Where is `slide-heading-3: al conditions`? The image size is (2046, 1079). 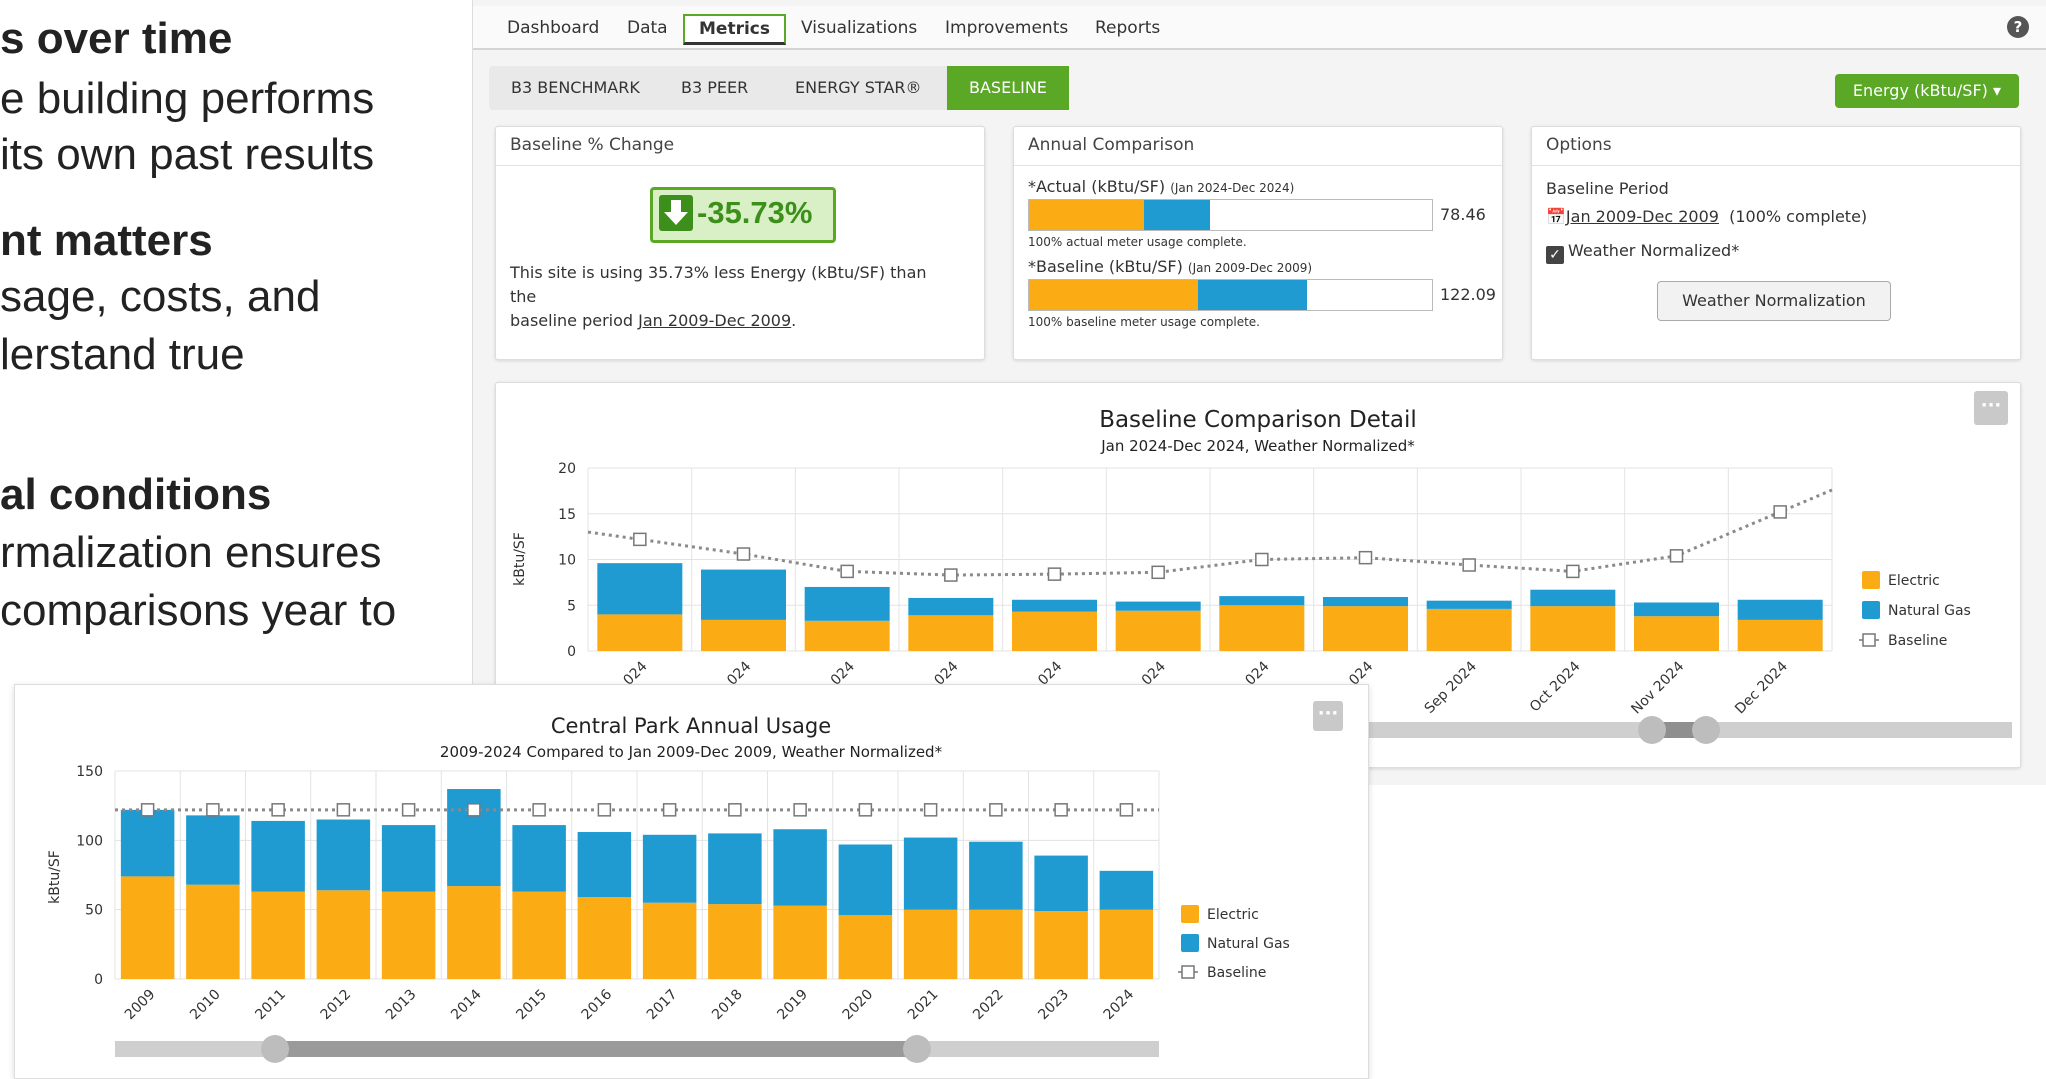 slide-heading-3: al conditions is located at coordinates (136, 494).